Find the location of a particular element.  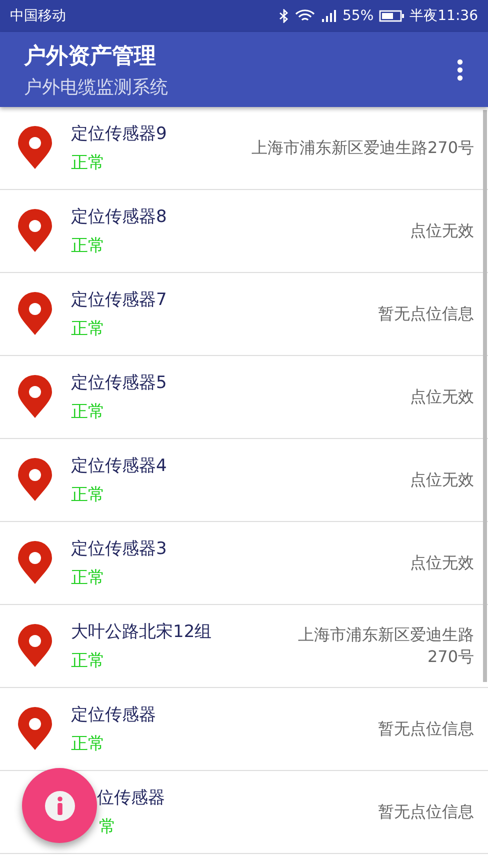

clock: 半夜11:36 is located at coordinates (444, 16).